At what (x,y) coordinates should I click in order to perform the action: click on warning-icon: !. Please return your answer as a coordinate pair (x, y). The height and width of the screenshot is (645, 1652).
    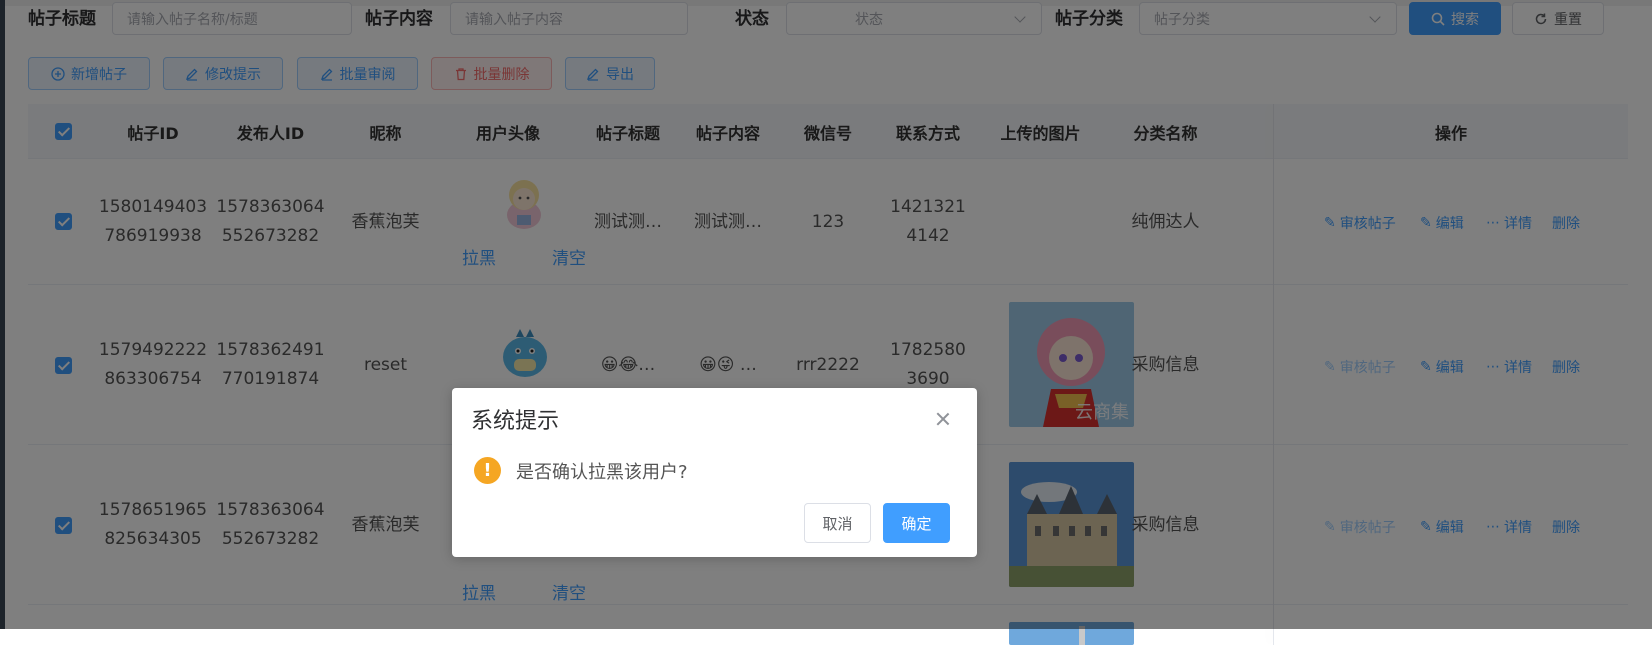
    Looking at the image, I should click on (487, 470).